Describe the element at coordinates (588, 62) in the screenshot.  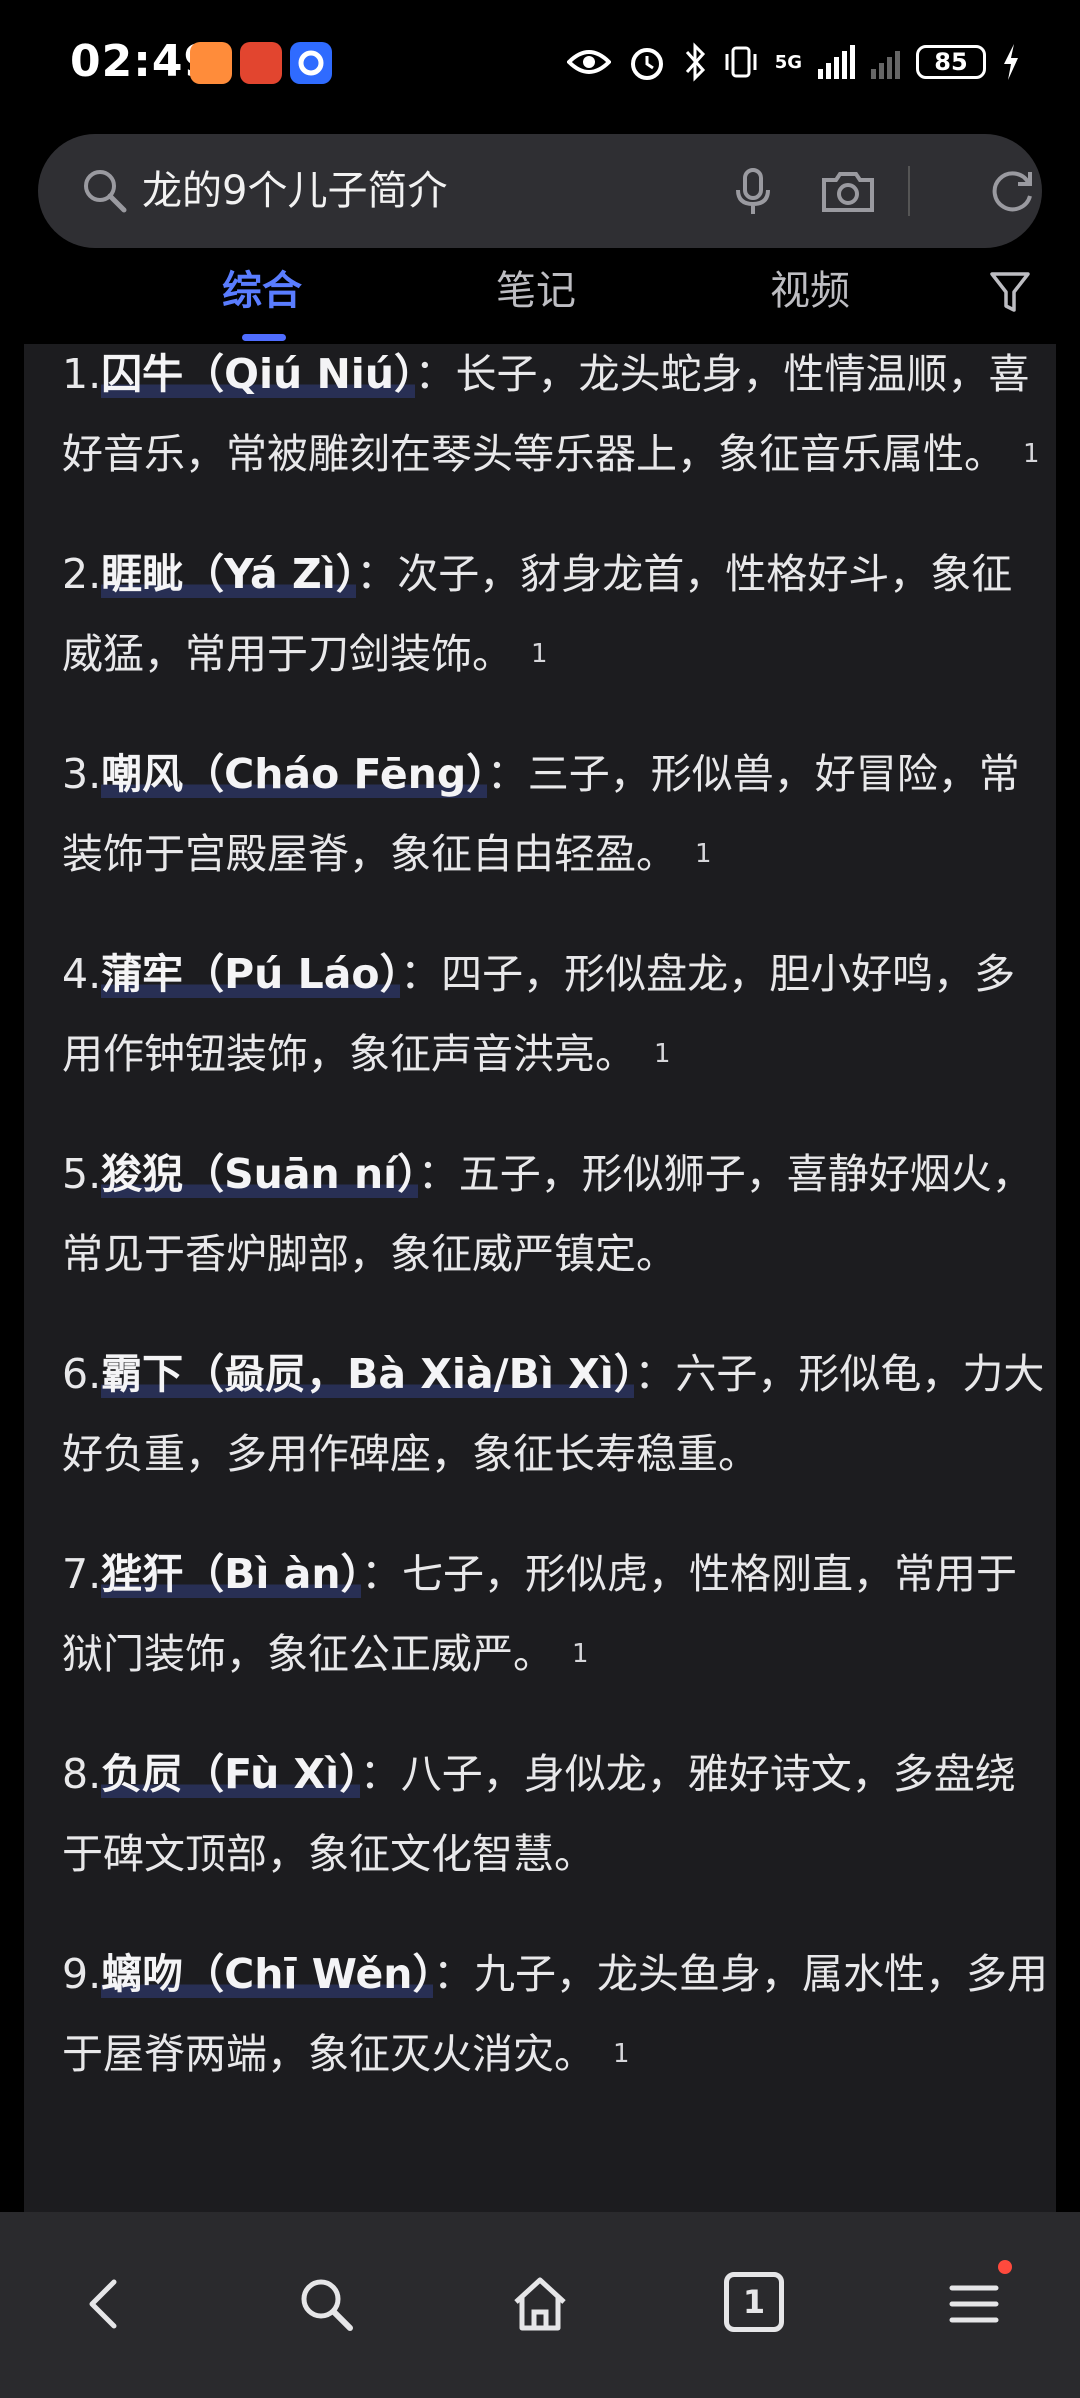
I see `eye-icon` at that location.